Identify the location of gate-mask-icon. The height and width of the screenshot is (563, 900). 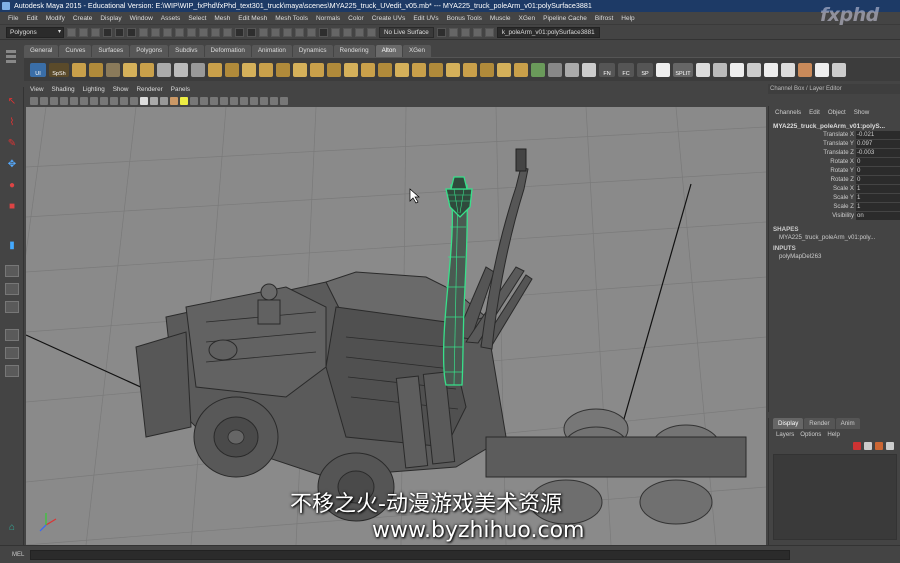
(104, 100).